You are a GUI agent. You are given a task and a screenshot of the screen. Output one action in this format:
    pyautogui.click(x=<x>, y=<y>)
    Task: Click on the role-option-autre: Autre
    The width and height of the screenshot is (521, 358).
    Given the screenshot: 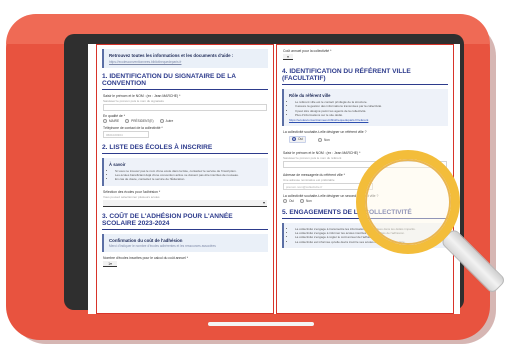 What is the action you would take?
    pyautogui.click(x=166, y=120)
    